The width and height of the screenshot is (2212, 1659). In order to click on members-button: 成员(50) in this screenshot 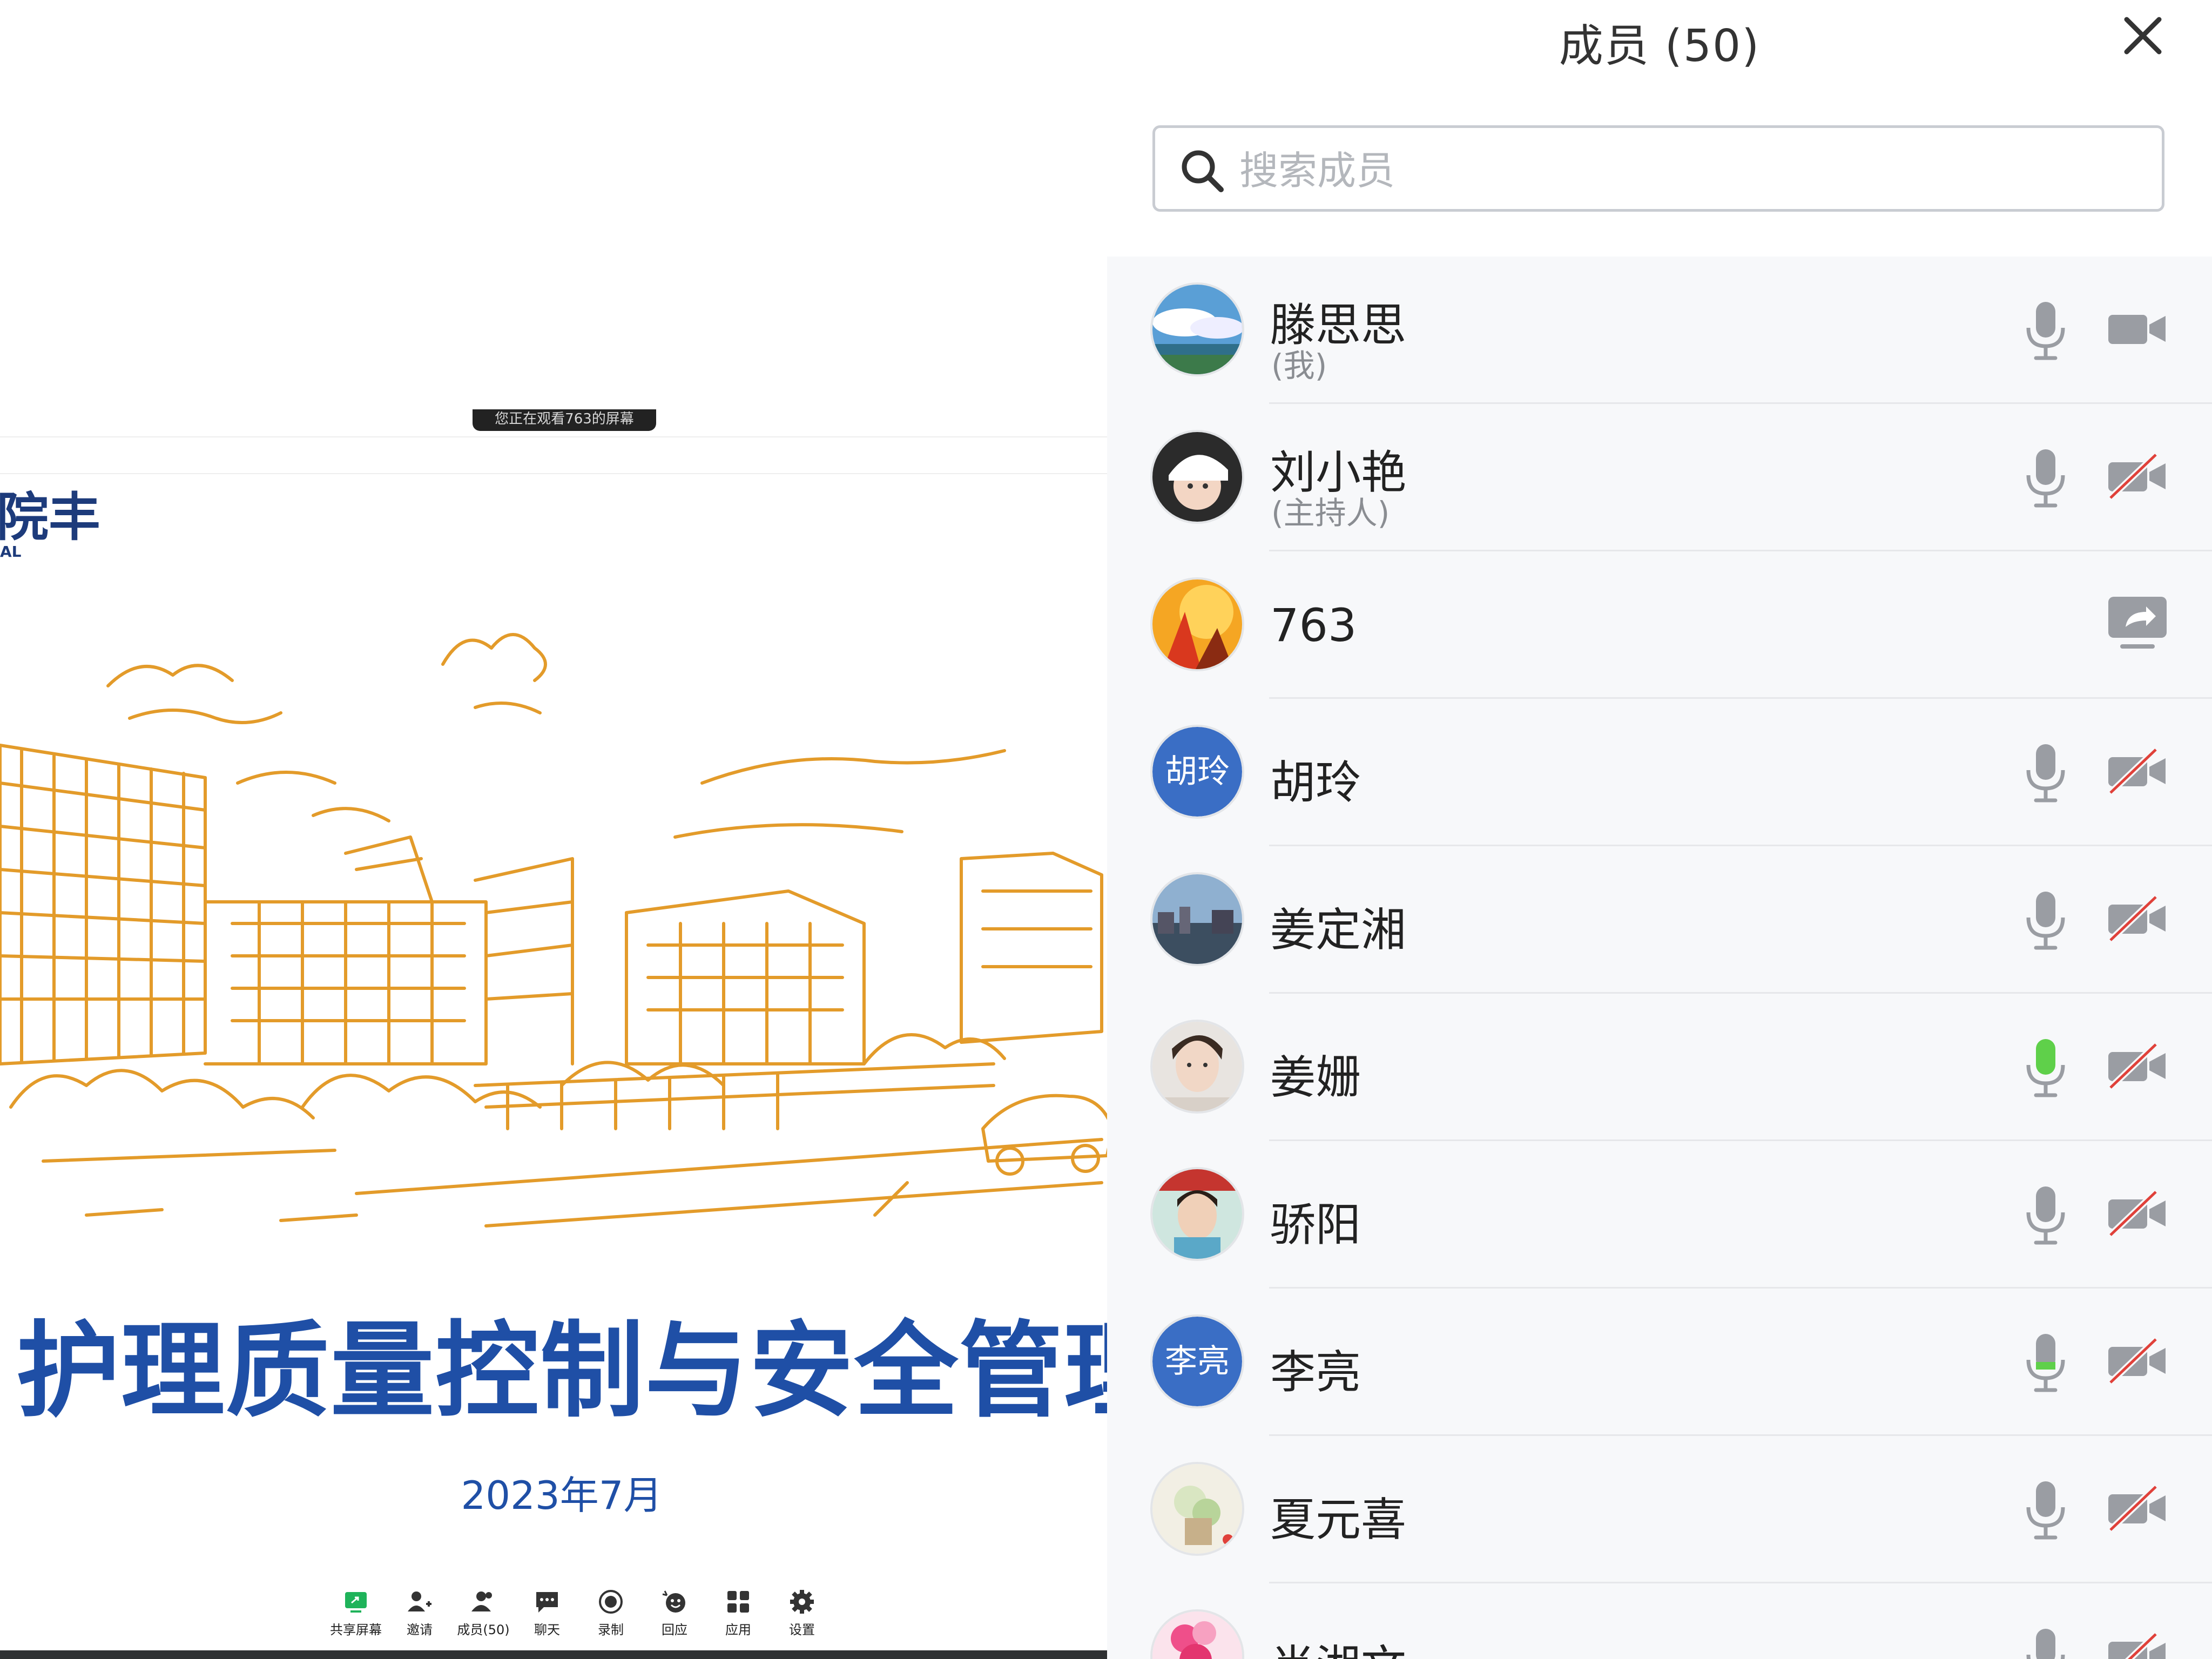, I will do `click(483, 1620)`.